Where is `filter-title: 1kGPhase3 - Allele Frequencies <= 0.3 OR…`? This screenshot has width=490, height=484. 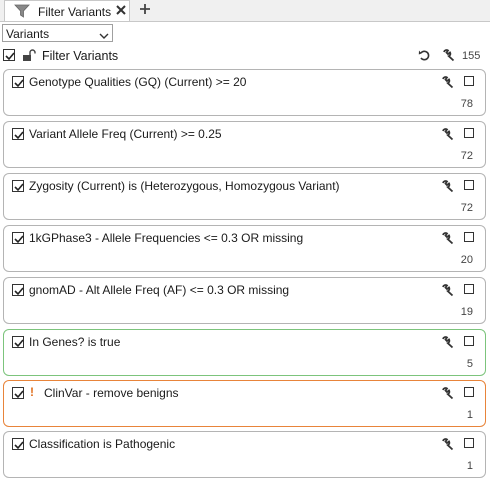 filter-title: 1kGPhase3 - Allele Frequencies <= 0.3 OR… is located at coordinates (166, 238).